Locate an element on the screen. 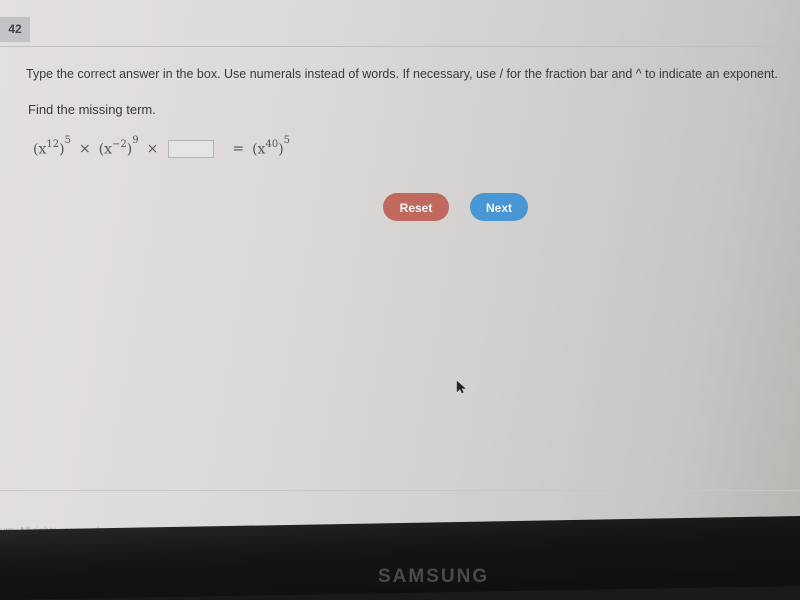 The height and width of the screenshot is (600, 800). rhs-inner-exponent: 40 is located at coordinates (272, 145).